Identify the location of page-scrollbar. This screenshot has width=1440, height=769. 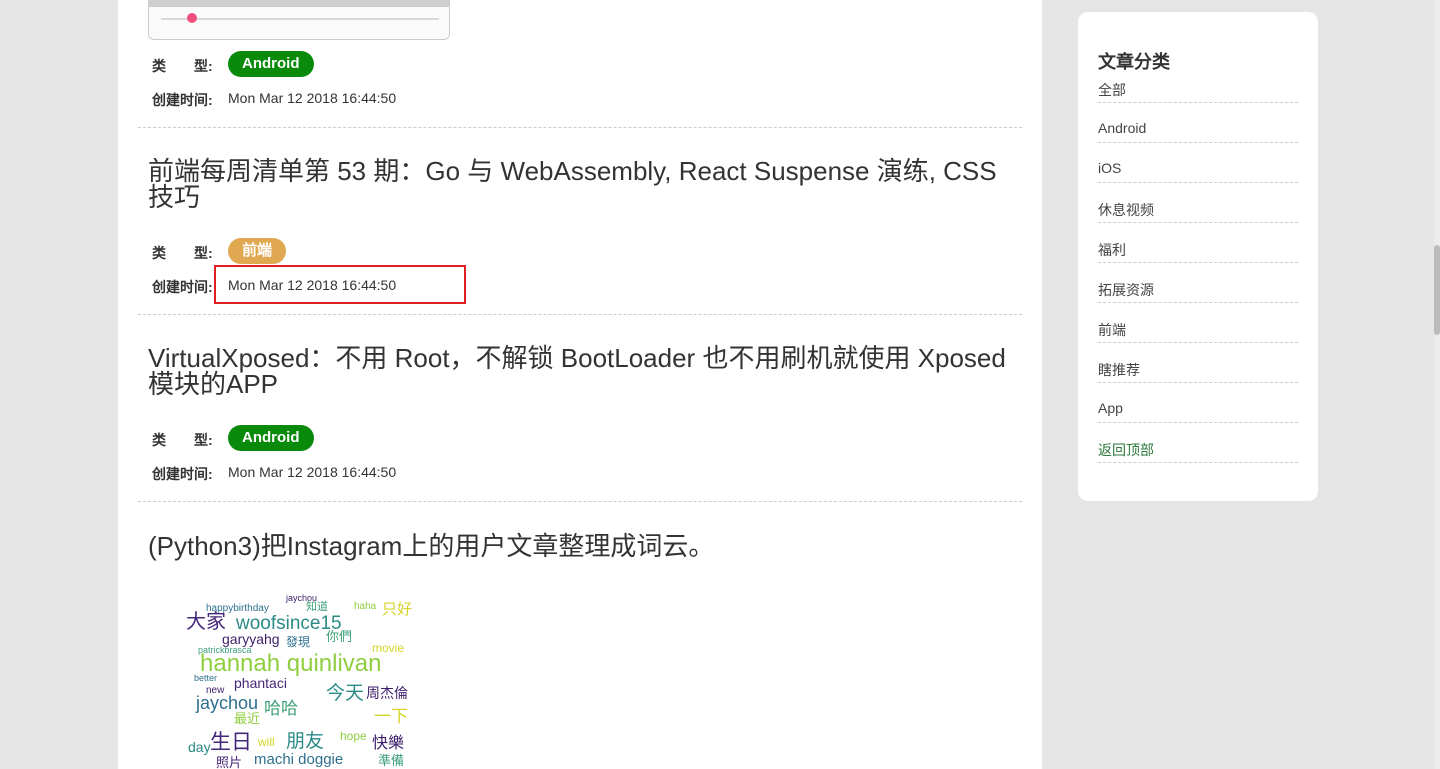
(1437, 384).